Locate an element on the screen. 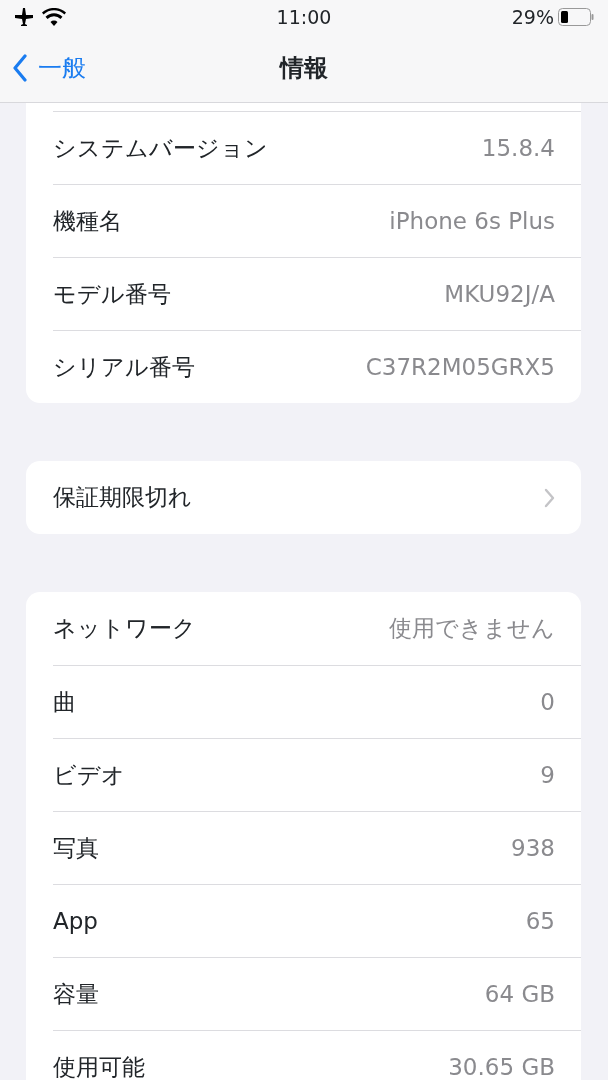  row-label: ネットワーク is located at coordinates (124, 629).